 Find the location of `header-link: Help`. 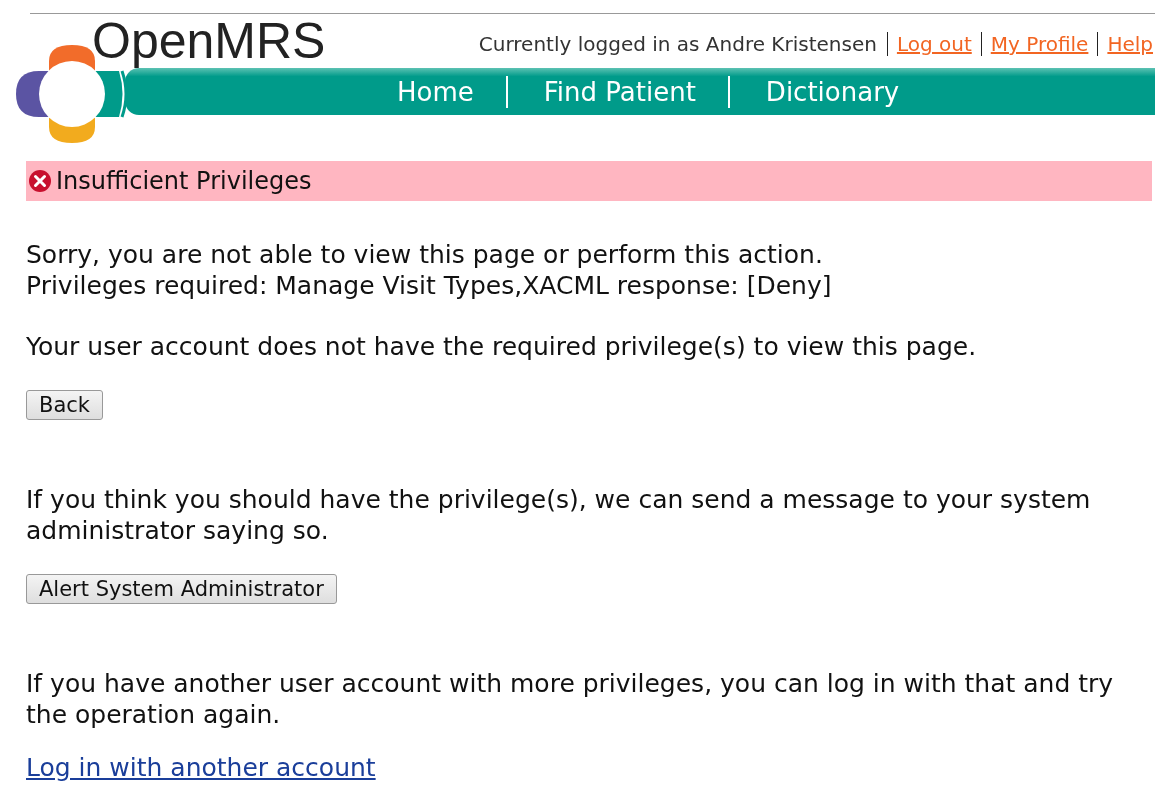

header-link: Help is located at coordinates (1125, 44).